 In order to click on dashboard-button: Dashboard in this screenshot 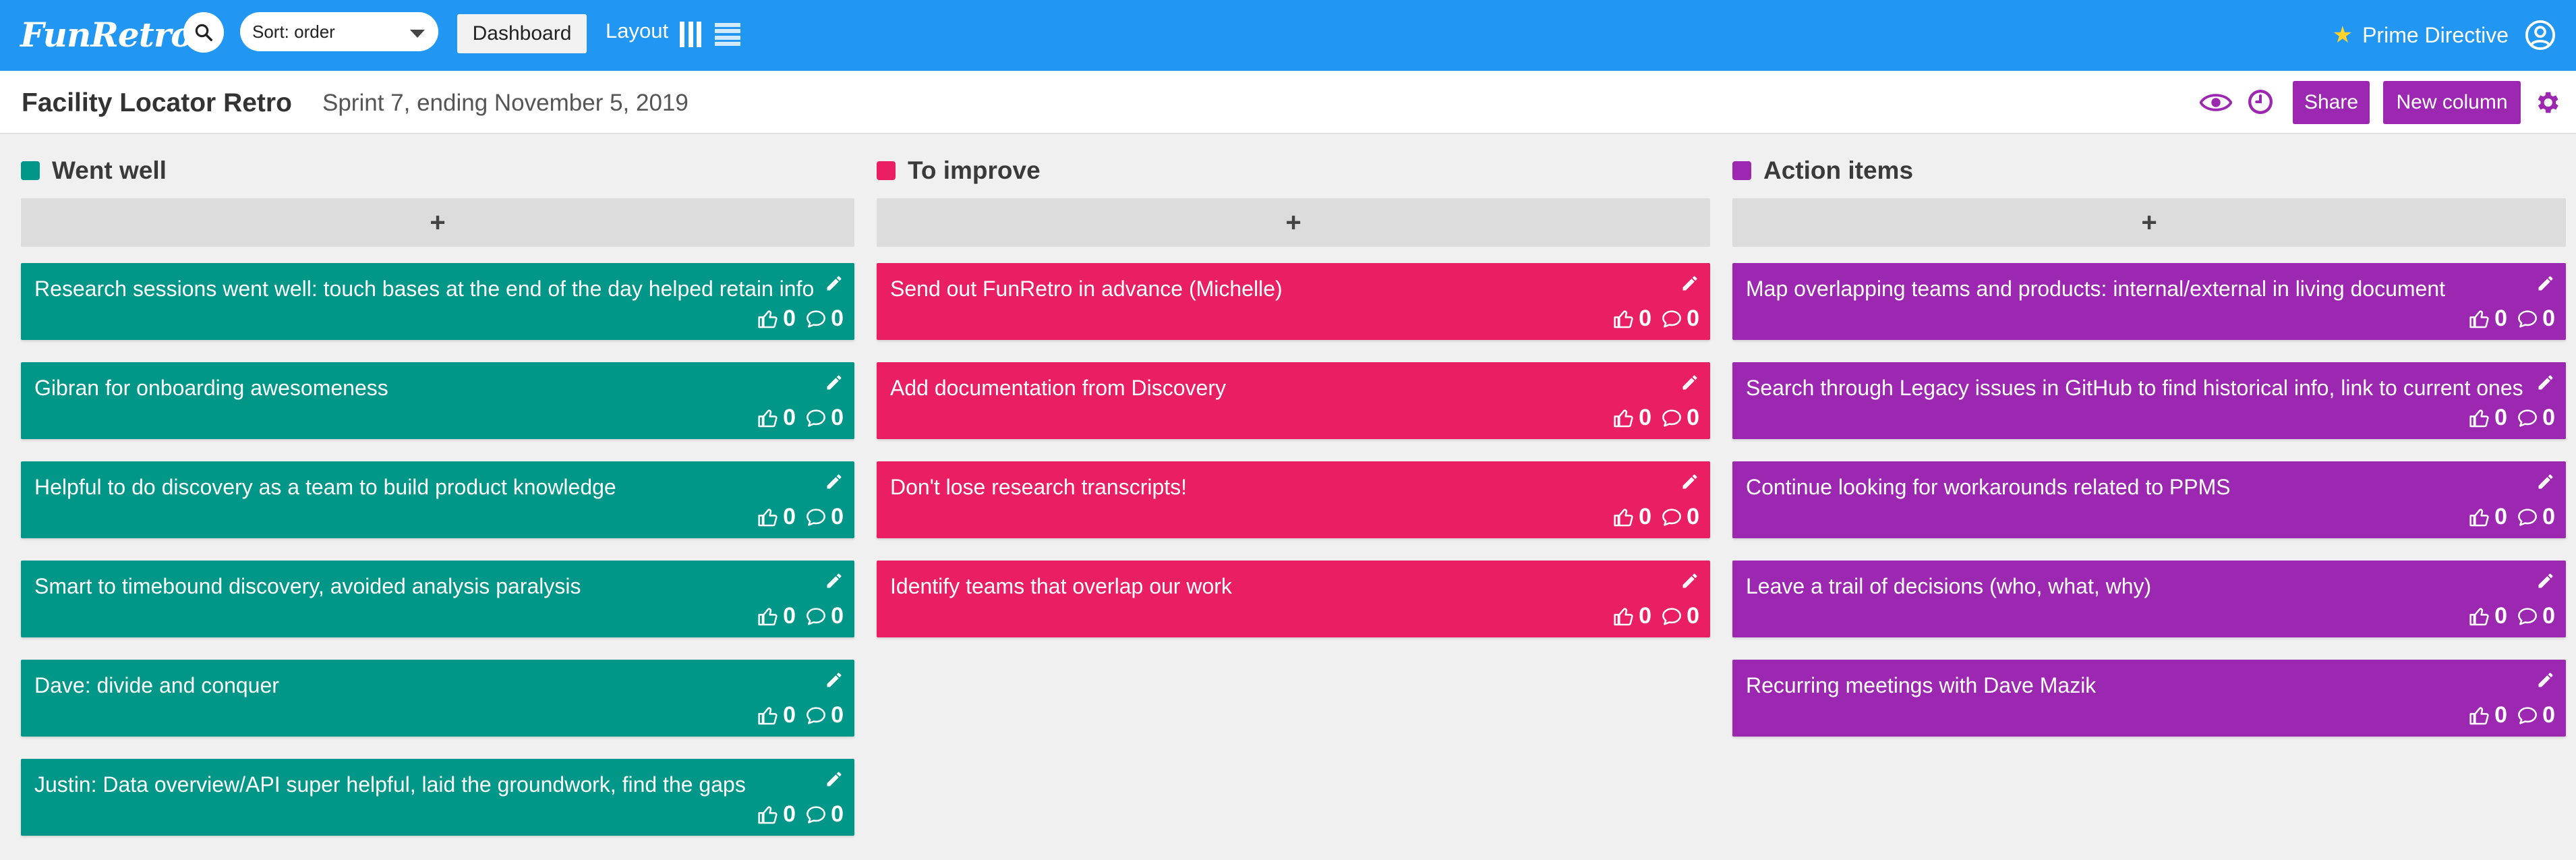, I will do `click(522, 33)`.